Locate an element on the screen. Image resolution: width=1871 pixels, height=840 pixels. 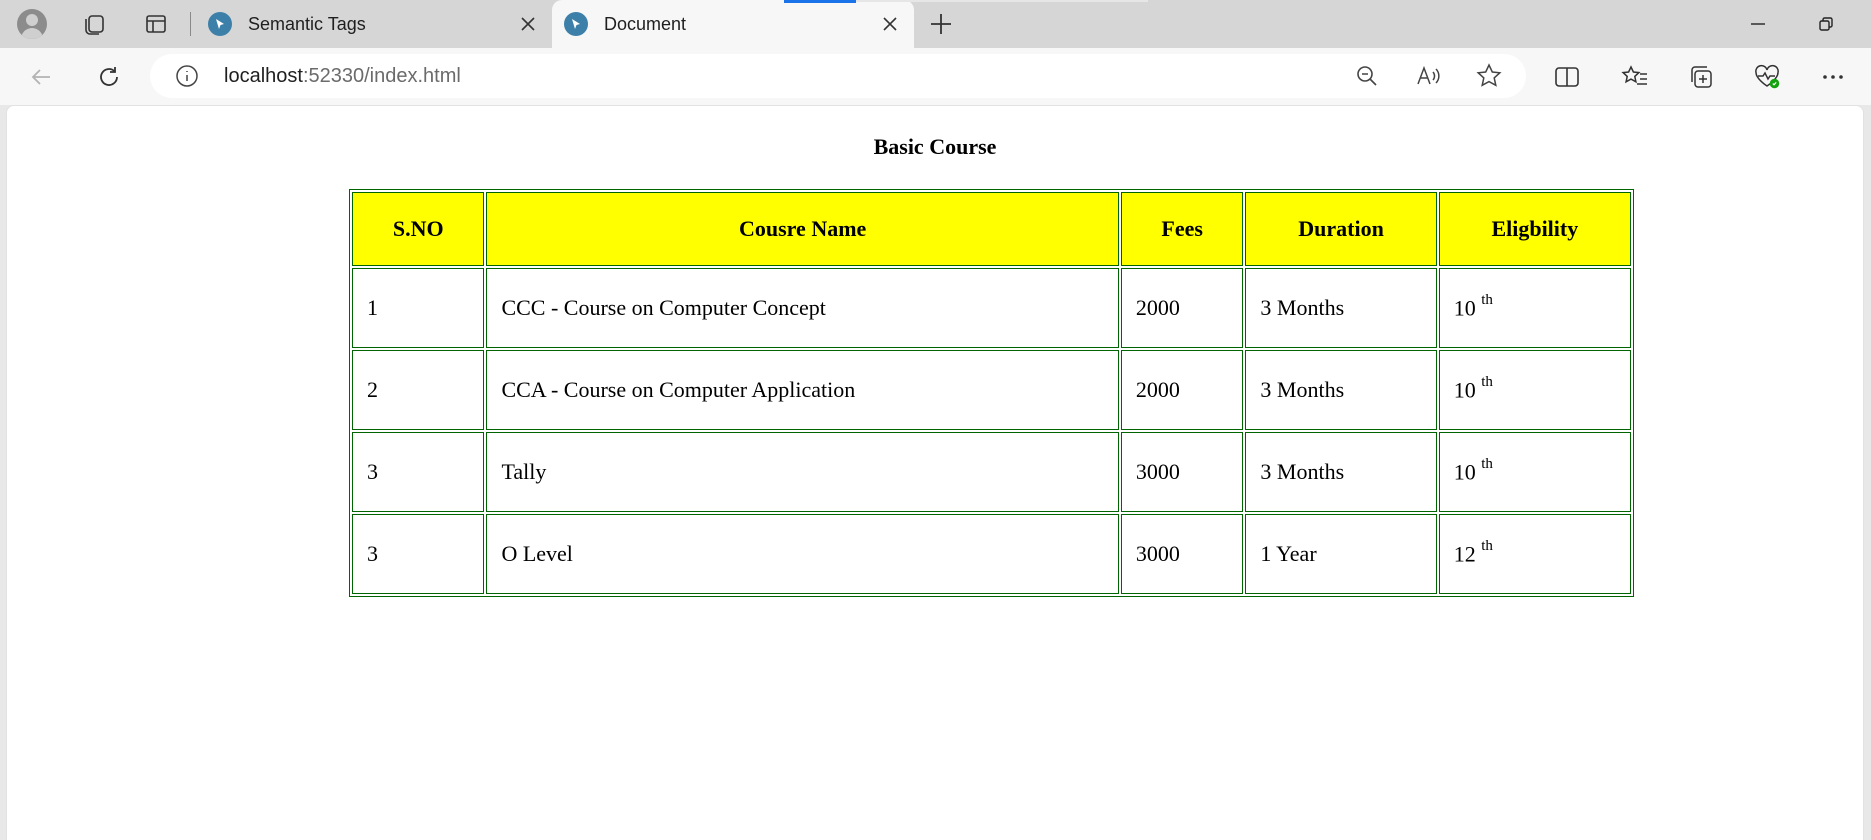
cell-course-name: Tally is located at coordinates (802, 472).